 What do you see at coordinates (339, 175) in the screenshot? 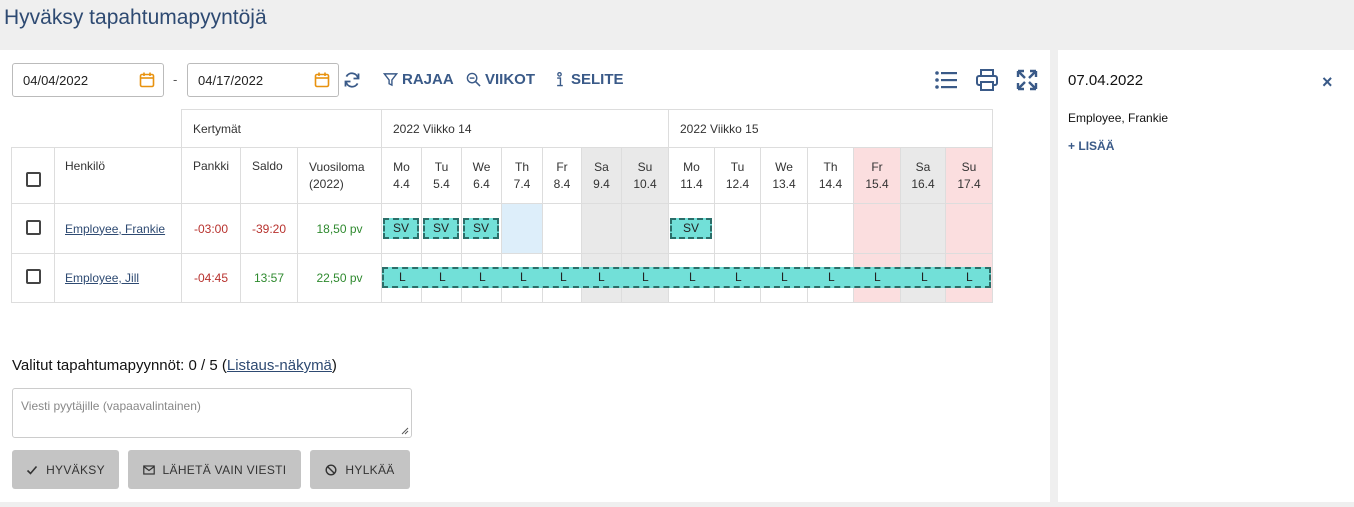
I see `vacation-column-header: Vuosiloma (2022)` at bounding box center [339, 175].